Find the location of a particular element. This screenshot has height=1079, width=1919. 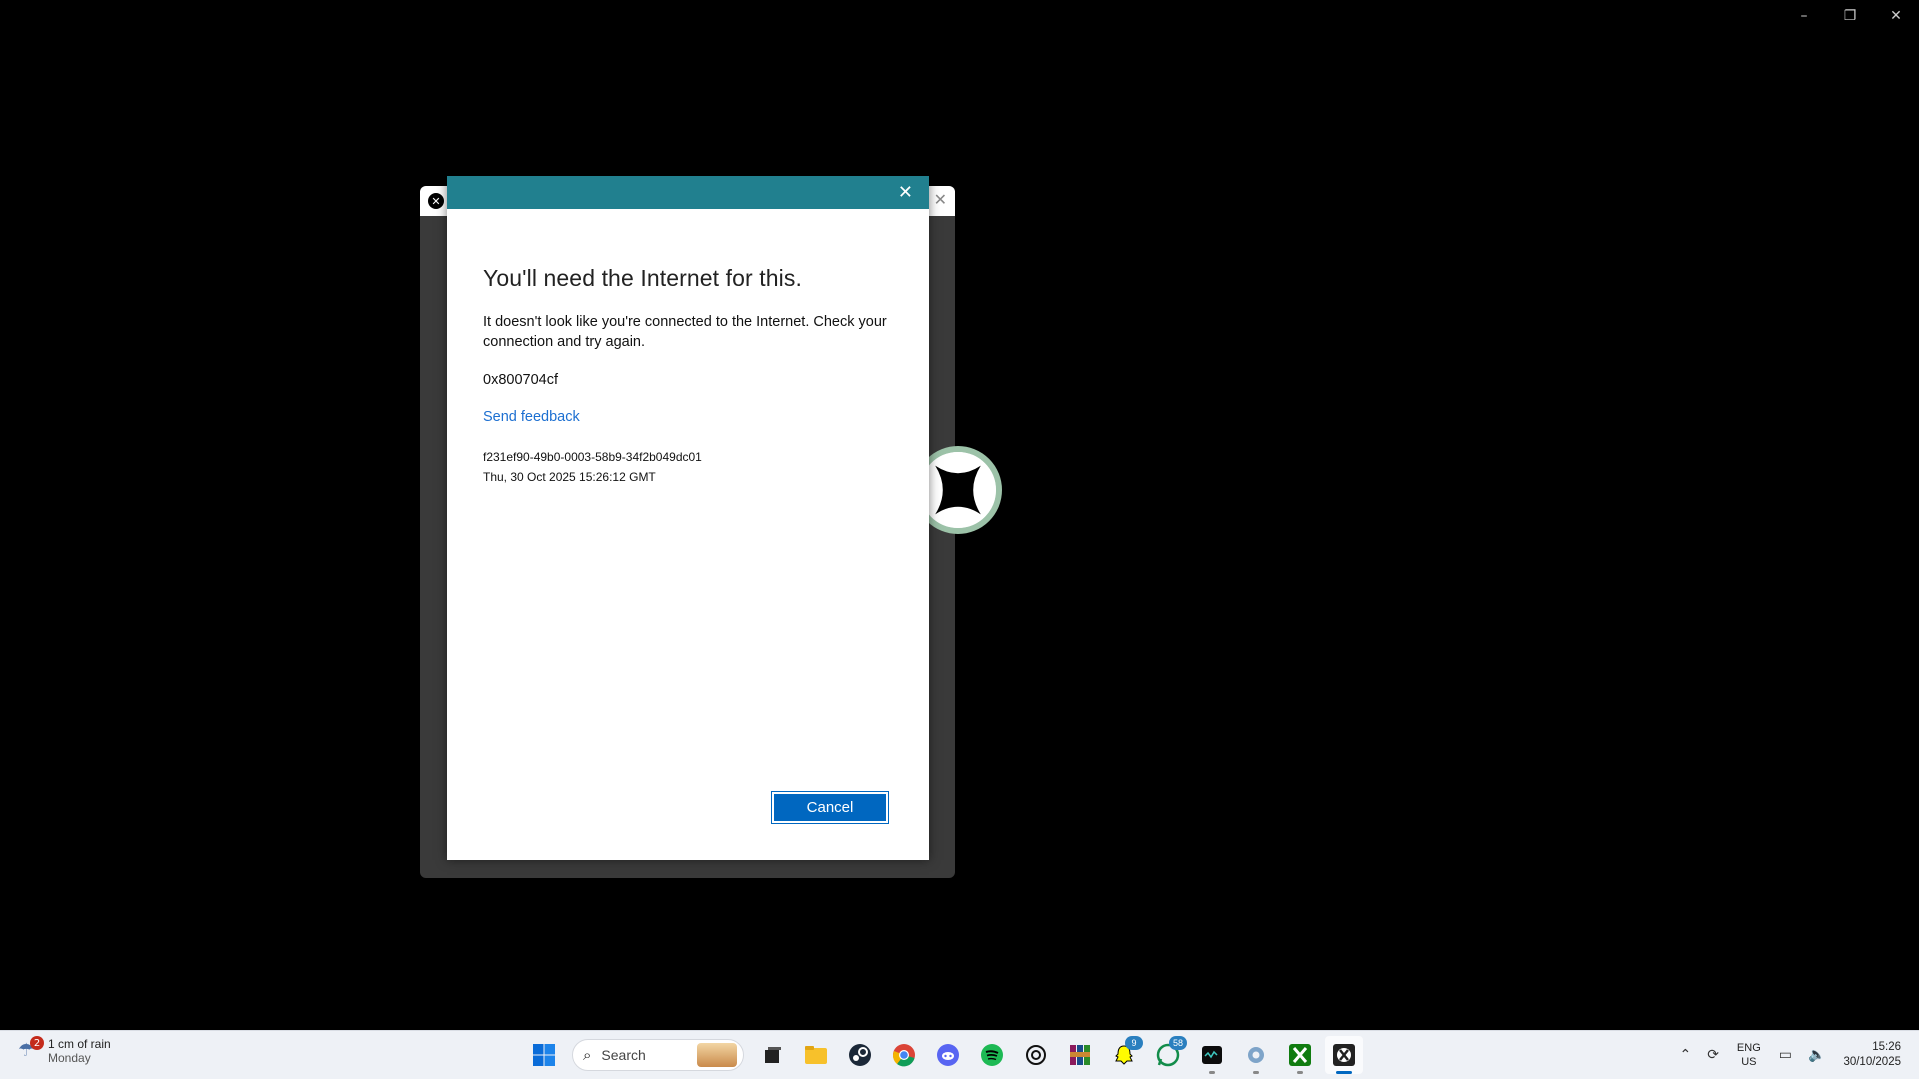

cancel-button: Cancel is located at coordinates (830, 807).